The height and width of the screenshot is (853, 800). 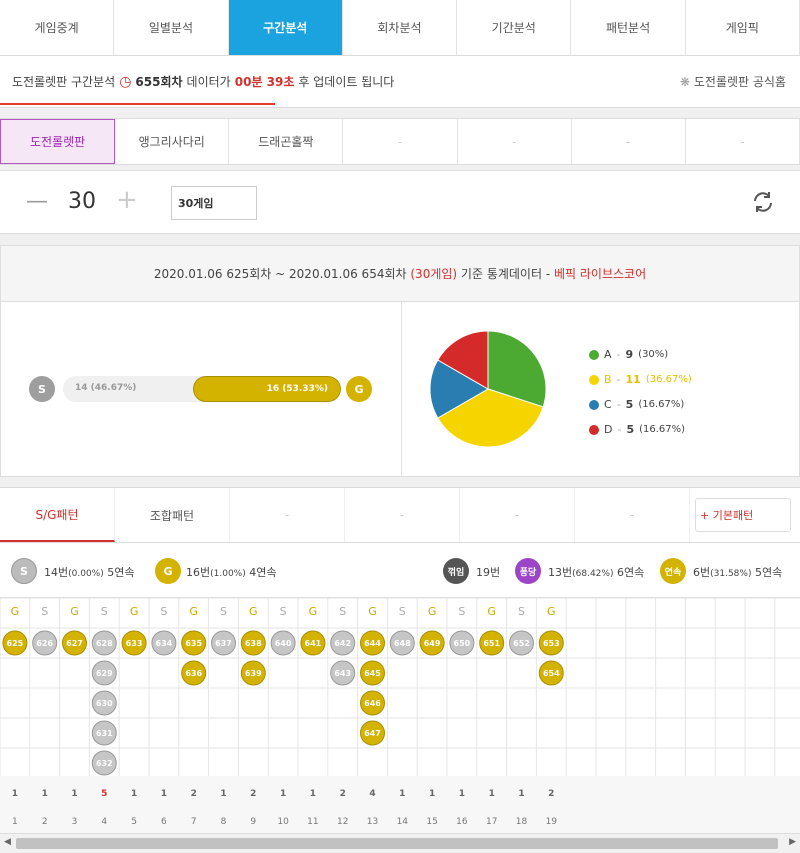 What do you see at coordinates (397, 843) in the screenshot?
I see `scroll-thumb` at bounding box center [397, 843].